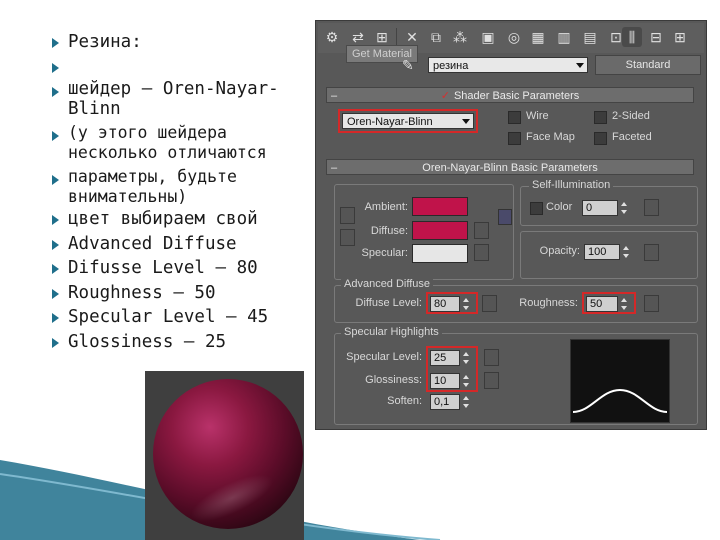 Image resolution: width=720 pixels, height=540 pixels. I want to click on glossiness-label: Glossiness:, so click(393, 380).